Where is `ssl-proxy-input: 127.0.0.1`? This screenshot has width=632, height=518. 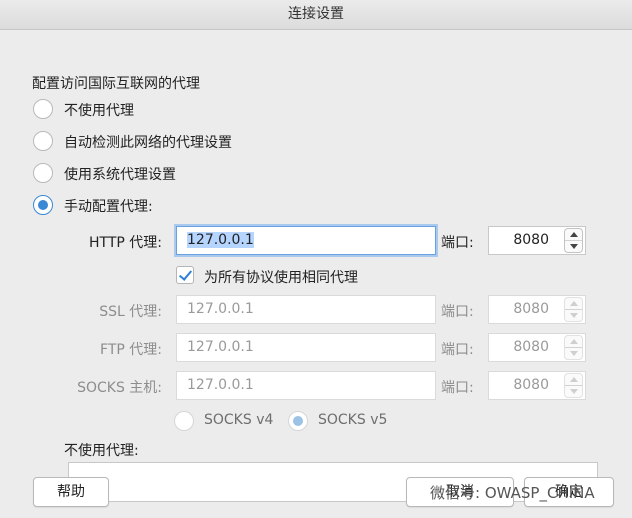
ssl-proxy-input: 127.0.0.1 is located at coordinates (306, 309).